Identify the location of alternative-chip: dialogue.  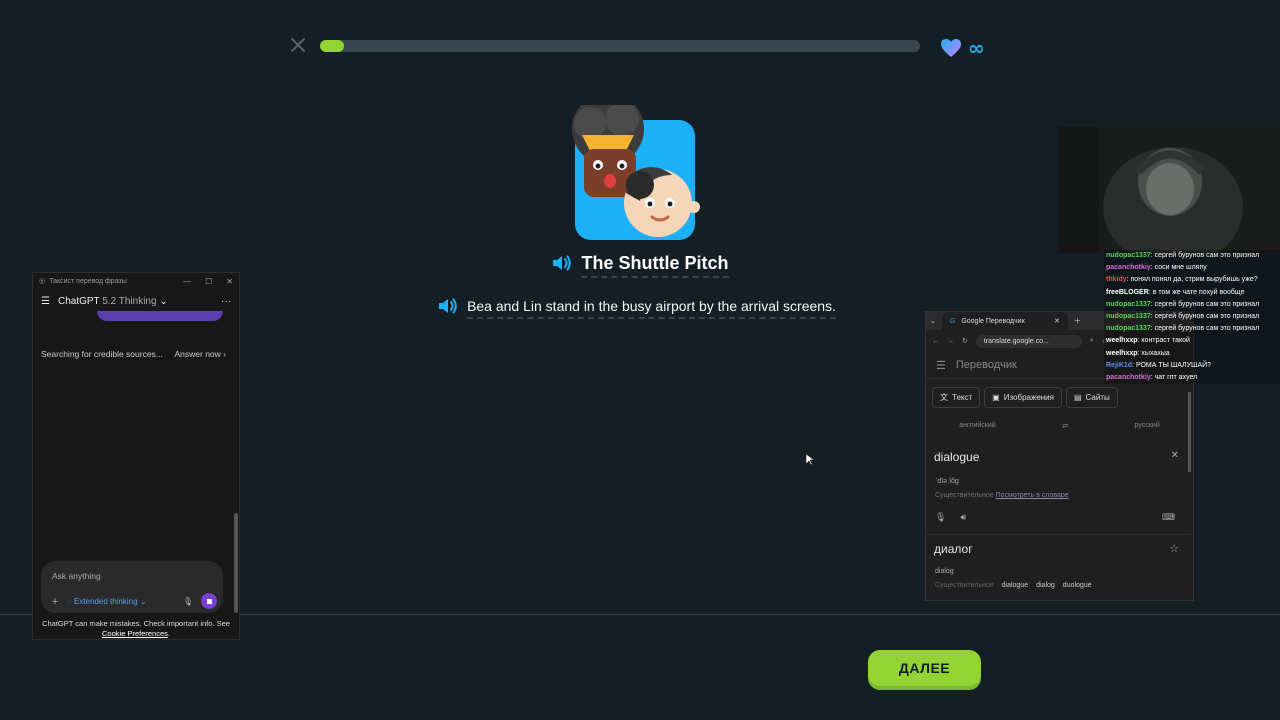
(1015, 585).